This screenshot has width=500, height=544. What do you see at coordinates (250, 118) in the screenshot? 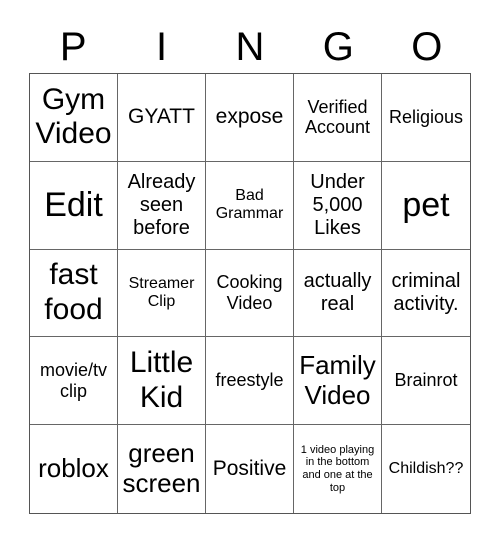
I see `bingo-cell: expose` at bounding box center [250, 118].